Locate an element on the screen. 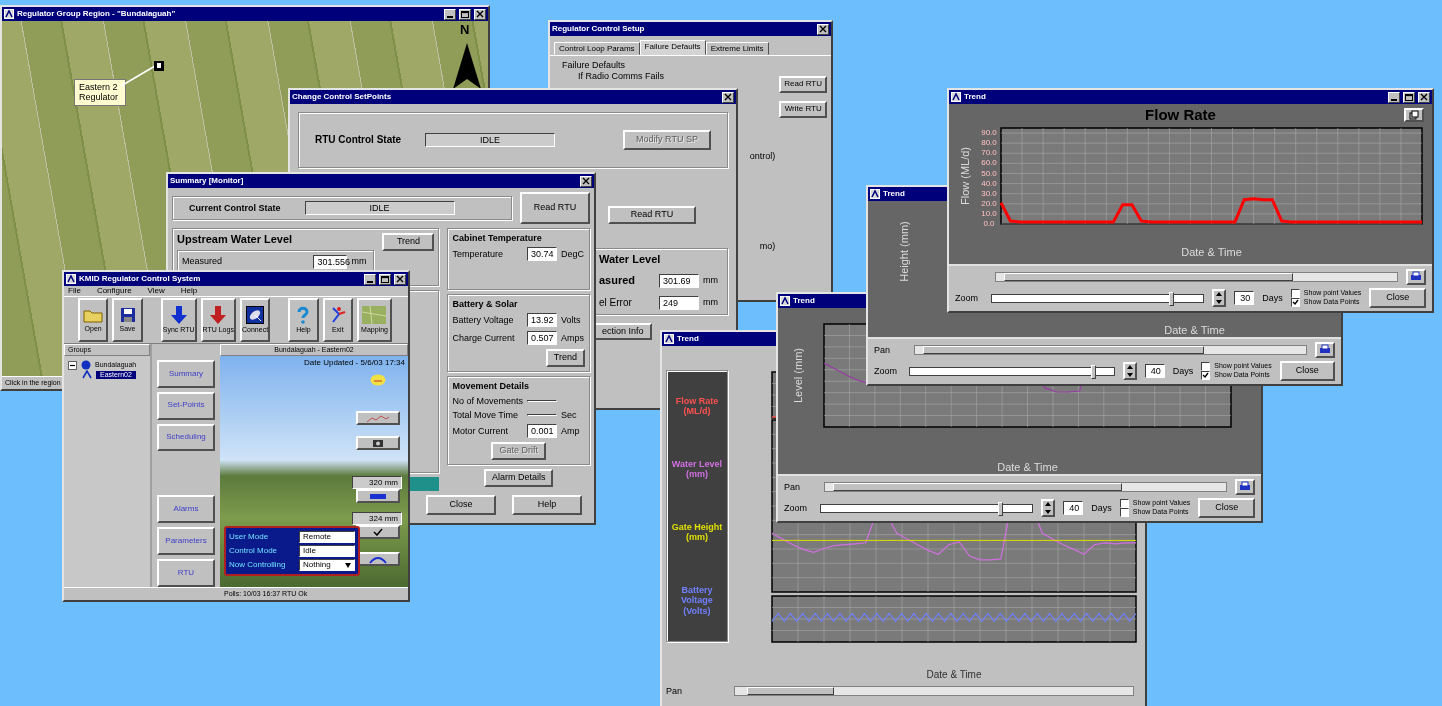 This screenshot has width=1442, height=706. caret-icon is located at coordinates (348, 565).